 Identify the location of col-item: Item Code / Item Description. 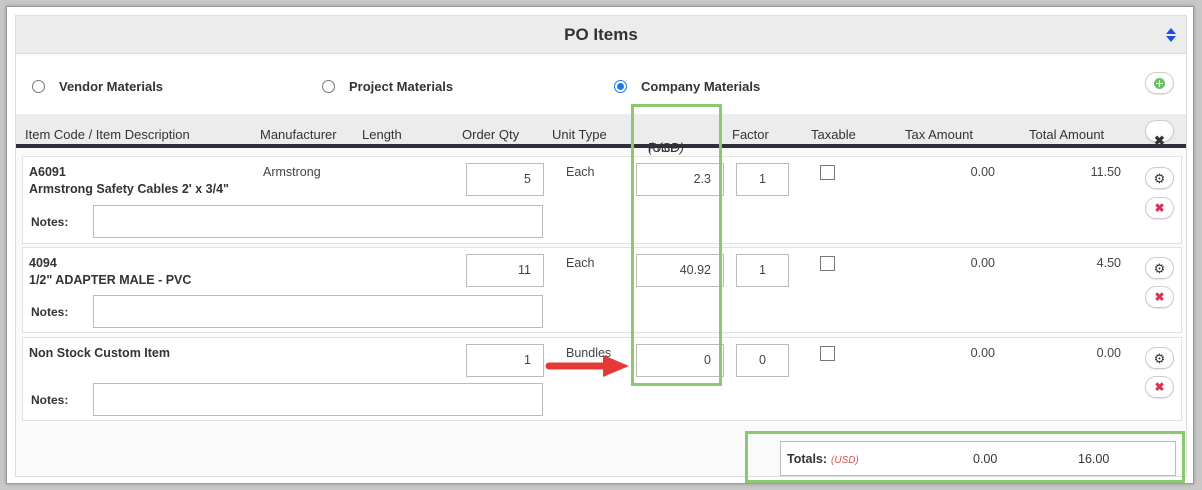
(107, 134).